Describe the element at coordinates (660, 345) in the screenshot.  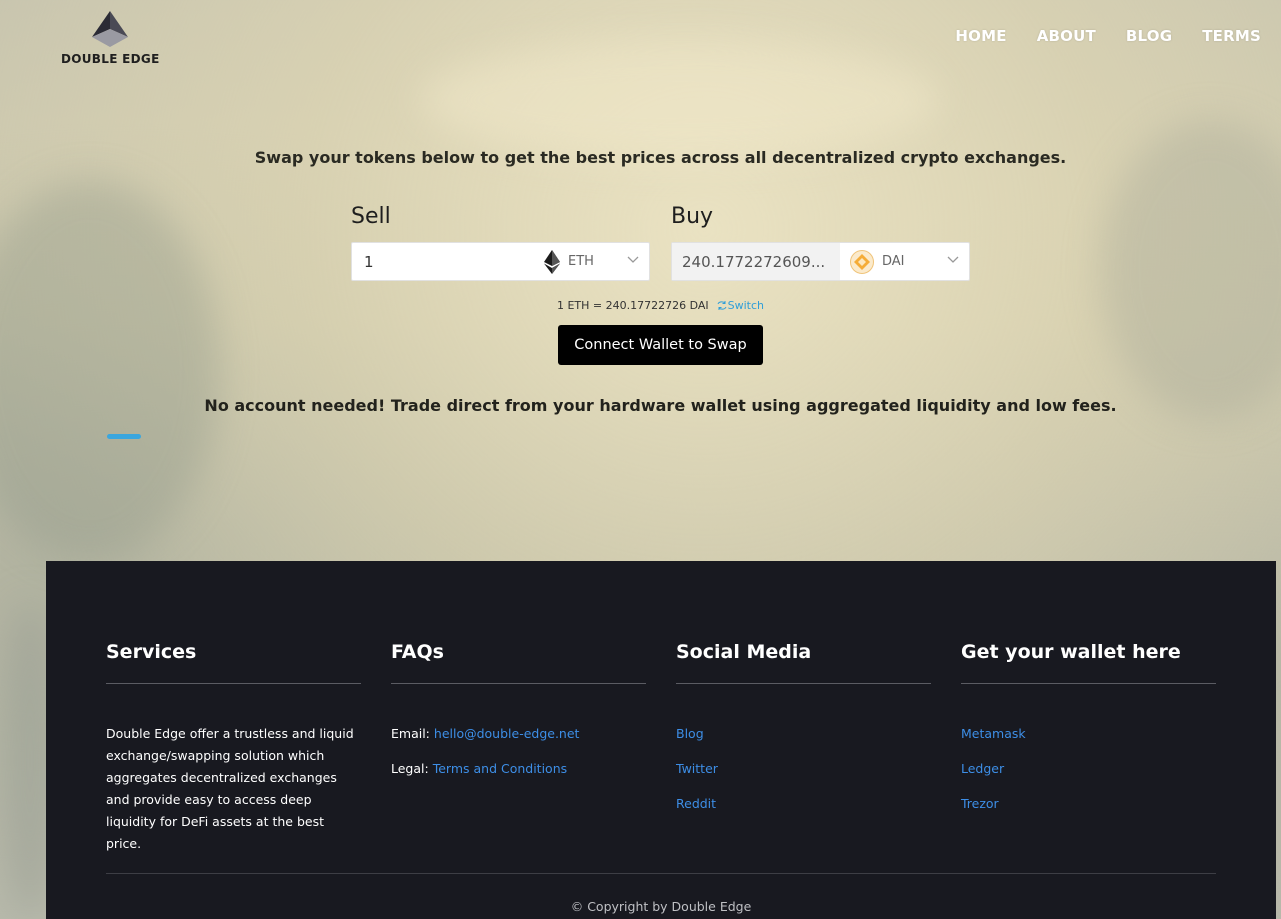
I see `connect-wallet-button: Connect Wallet to Swap` at that location.